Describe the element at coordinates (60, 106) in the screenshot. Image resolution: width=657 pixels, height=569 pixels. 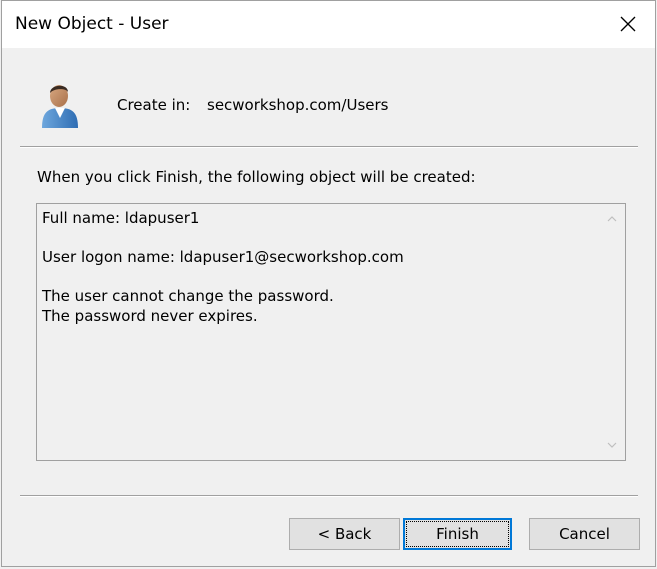
I see `user-icon` at that location.